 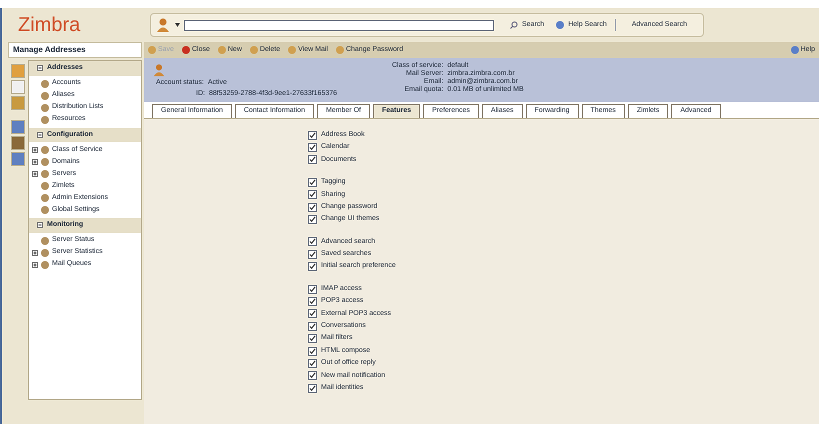 I want to click on caret-icon, so click(x=177, y=25).